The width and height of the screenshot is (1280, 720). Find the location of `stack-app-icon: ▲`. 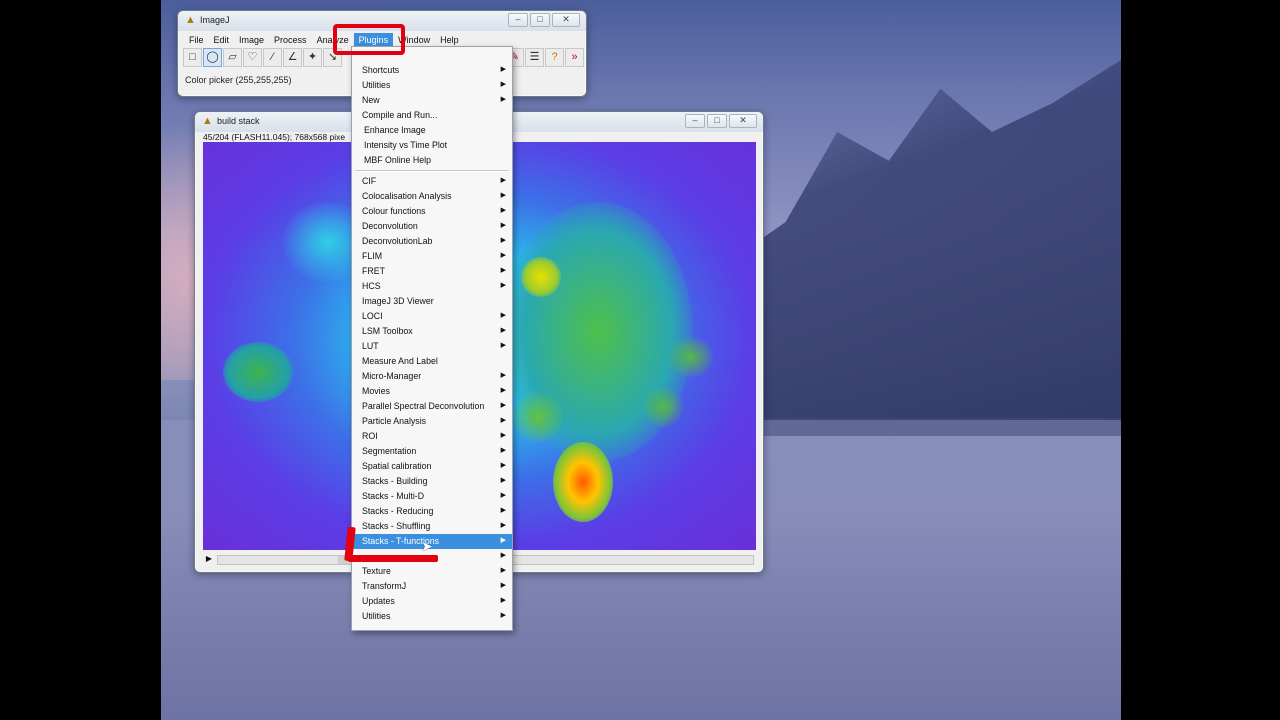

stack-app-icon: ▲ is located at coordinates (207, 121).